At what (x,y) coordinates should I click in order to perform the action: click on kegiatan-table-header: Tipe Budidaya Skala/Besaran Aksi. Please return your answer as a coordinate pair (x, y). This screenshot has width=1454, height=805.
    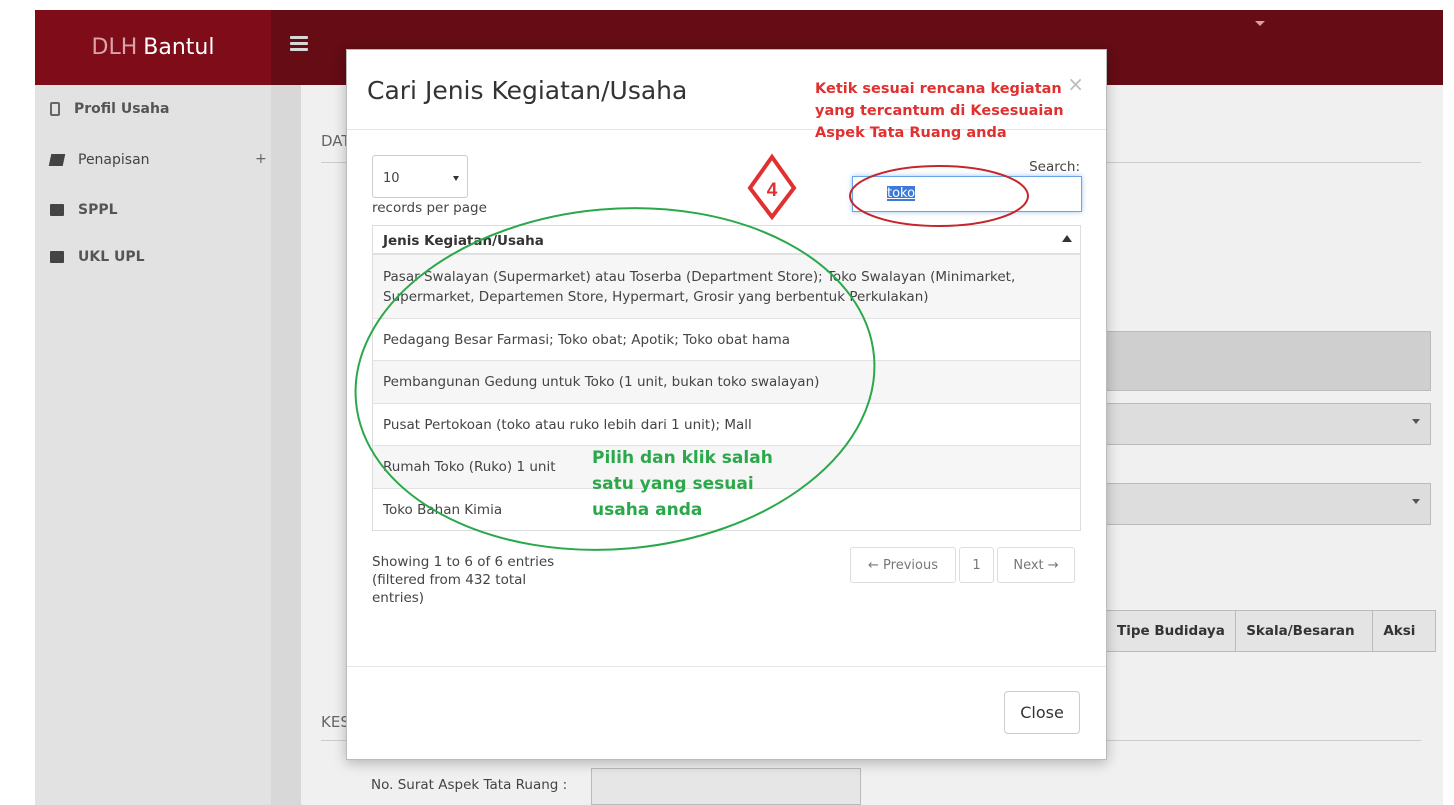
    Looking at the image, I should click on (1271, 631).